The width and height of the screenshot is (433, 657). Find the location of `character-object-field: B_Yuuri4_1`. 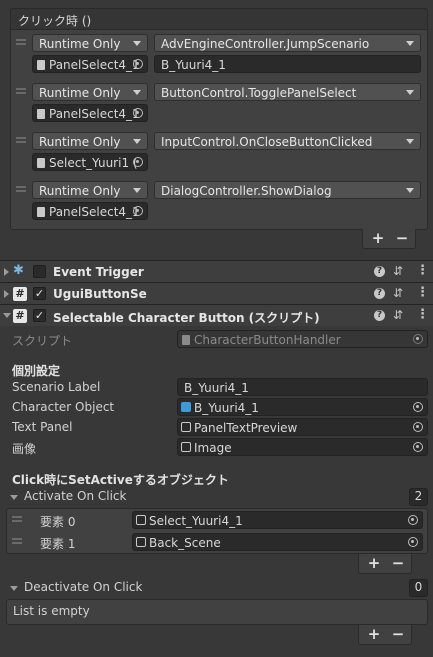

character-object-field: B_Yuuri4_1 is located at coordinates (302, 407).